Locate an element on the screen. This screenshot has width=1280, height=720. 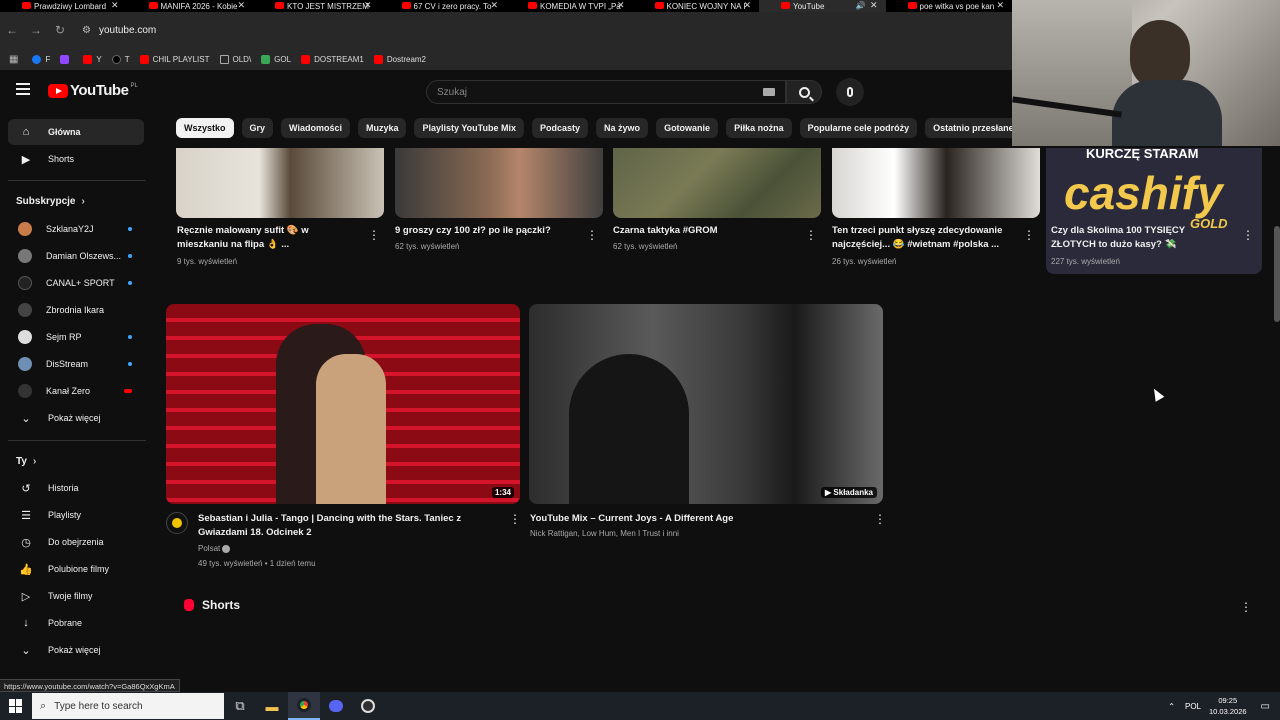
subscription-item: Sejm RP is located at coordinates (76, 337).